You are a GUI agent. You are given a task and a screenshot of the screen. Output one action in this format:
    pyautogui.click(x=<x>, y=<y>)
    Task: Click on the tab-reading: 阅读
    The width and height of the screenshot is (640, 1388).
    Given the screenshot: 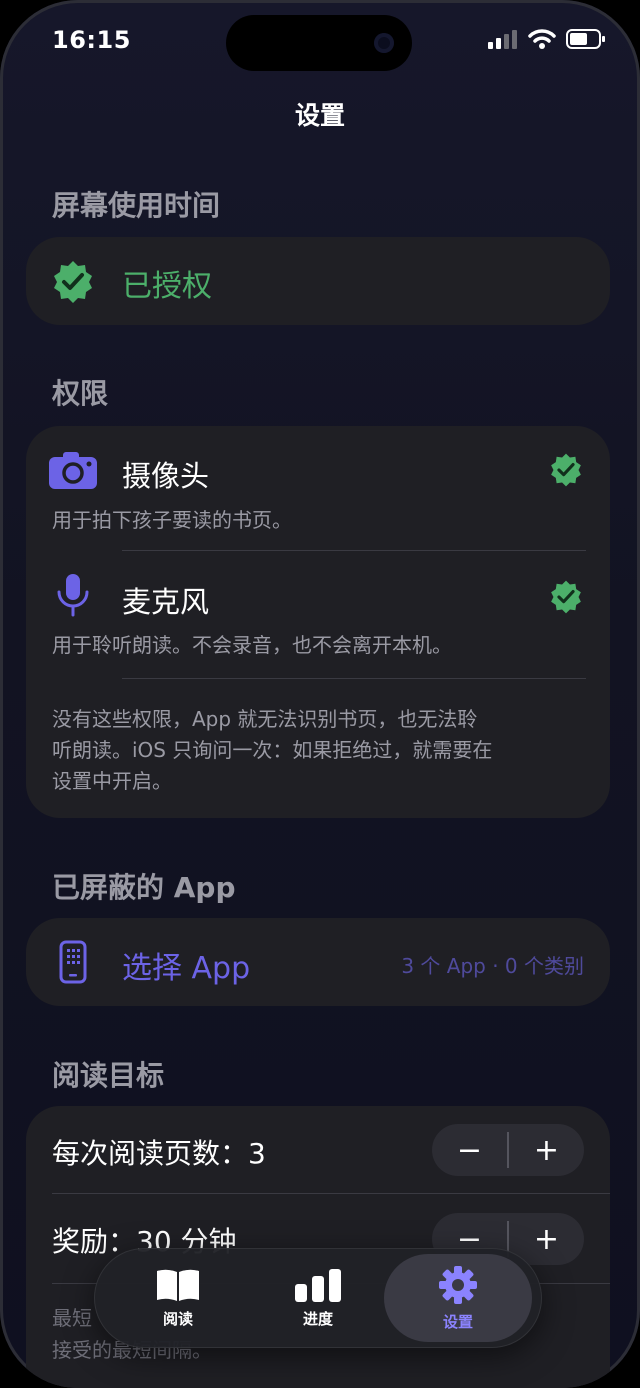 What is the action you would take?
    pyautogui.click(x=178, y=1298)
    